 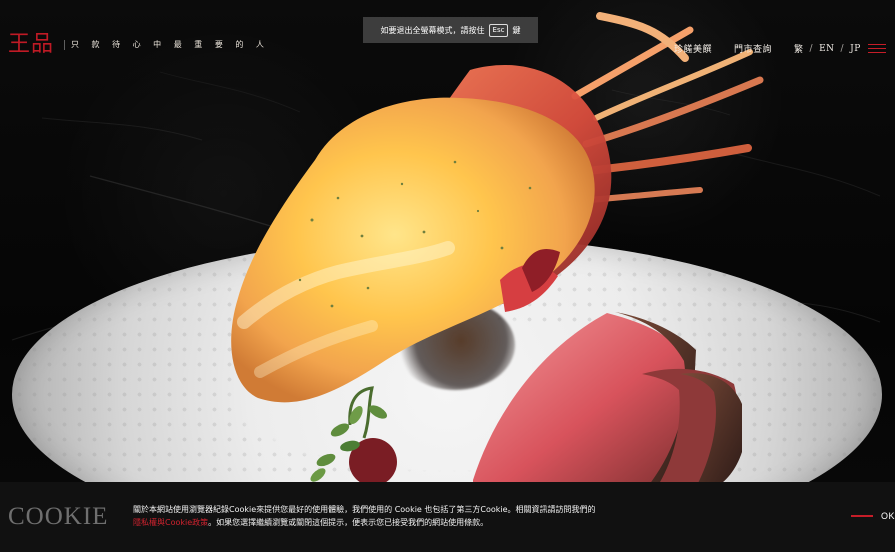 I want to click on language-switcher: 繁 / EN / JP, so click(x=827, y=49).